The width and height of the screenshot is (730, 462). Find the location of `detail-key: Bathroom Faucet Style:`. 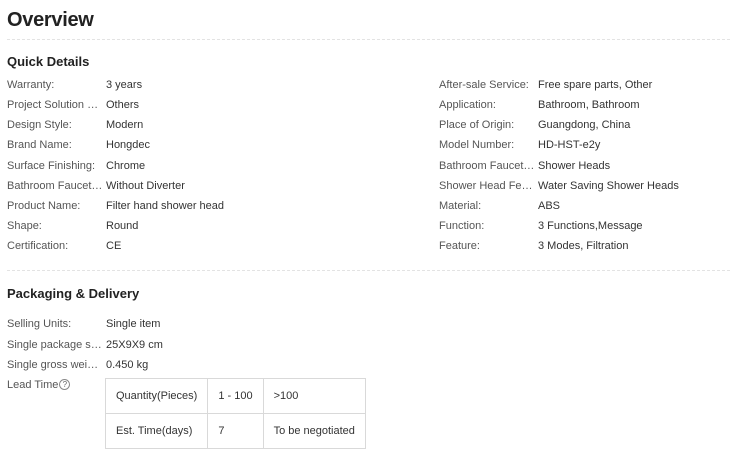

detail-key: Bathroom Faucet Style: is located at coordinates (55, 186).